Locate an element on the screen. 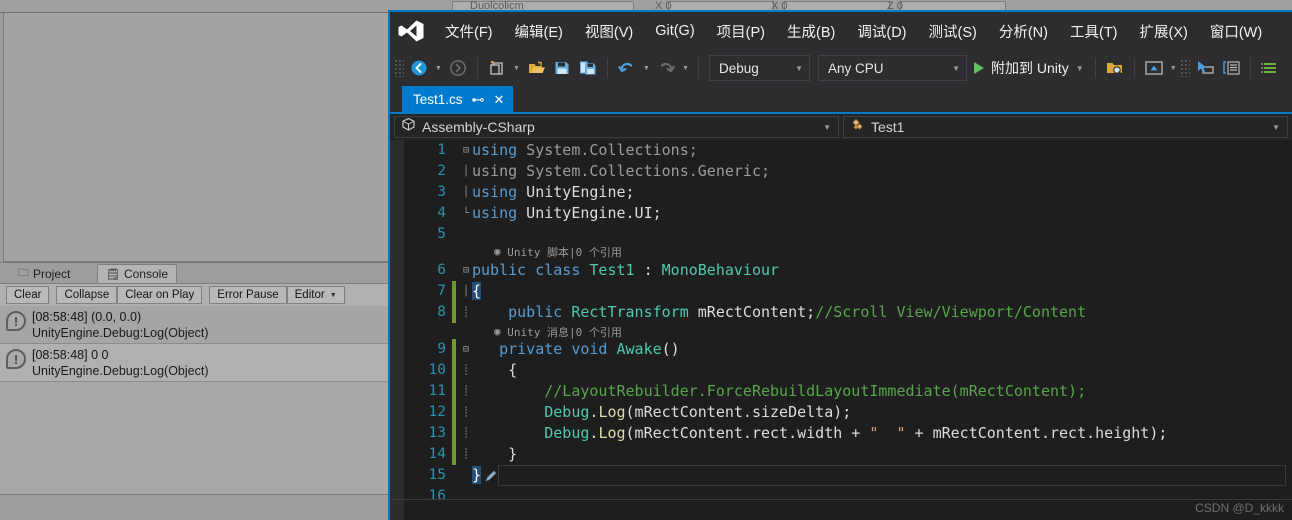 The image size is (1292, 520). code-text: } is located at coordinates (882, 454).